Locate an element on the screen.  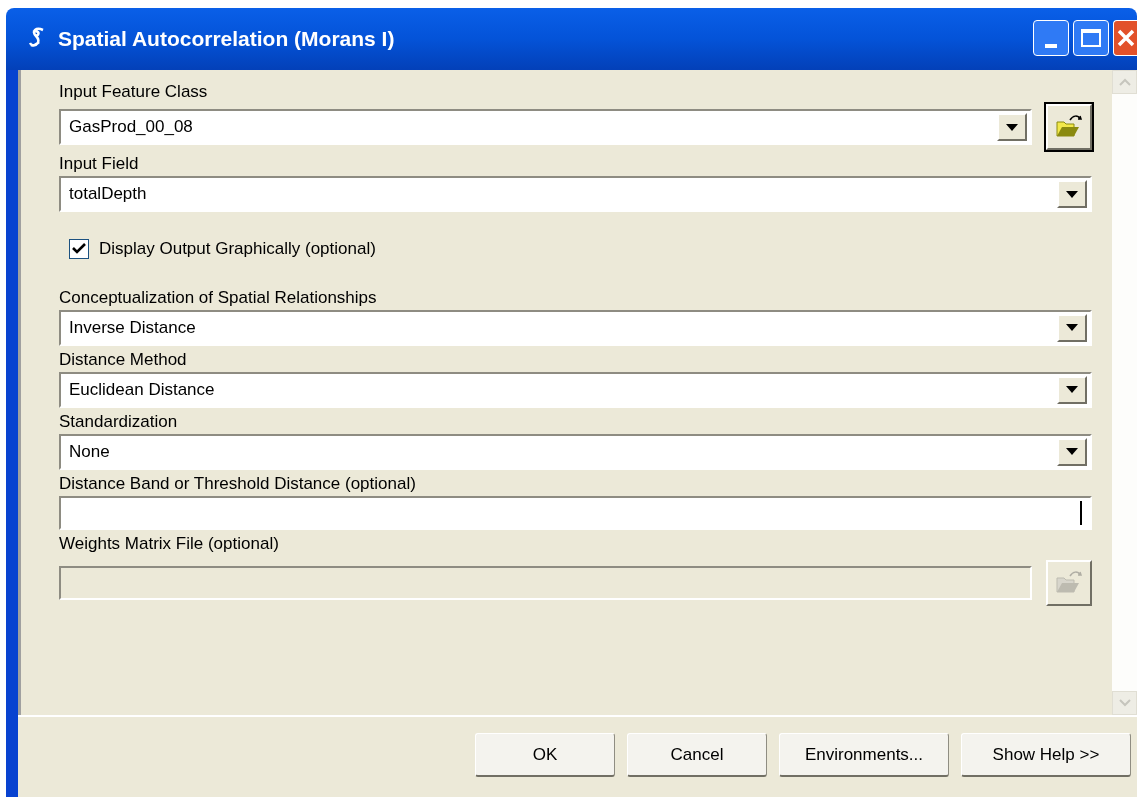
checkbox-label: Display Output Graphically (optional) is located at coordinates (237, 249).